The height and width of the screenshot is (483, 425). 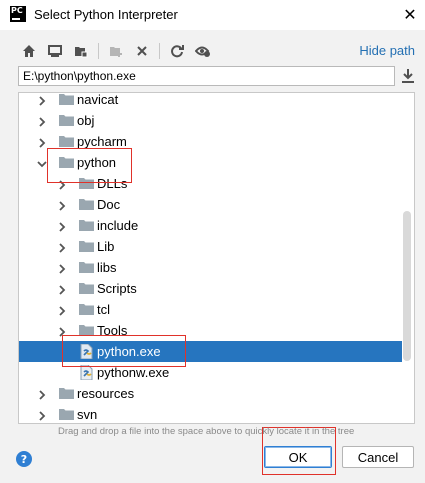 What do you see at coordinates (210, 413) in the screenshot?
I see `tree-folder-row: svn` at bounding box center [210, 413].